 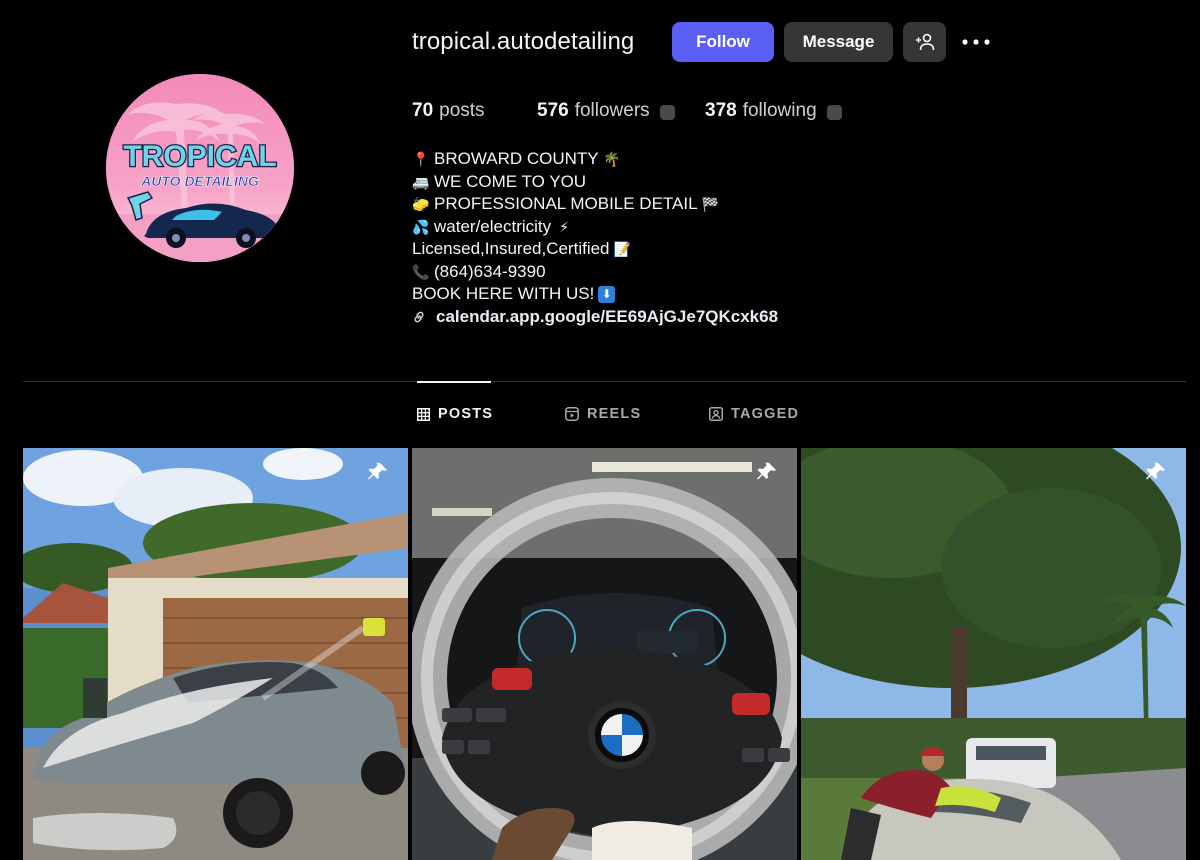 I want to click on bio-phone-number: (864)634-9390, so click(x=490, y=271).